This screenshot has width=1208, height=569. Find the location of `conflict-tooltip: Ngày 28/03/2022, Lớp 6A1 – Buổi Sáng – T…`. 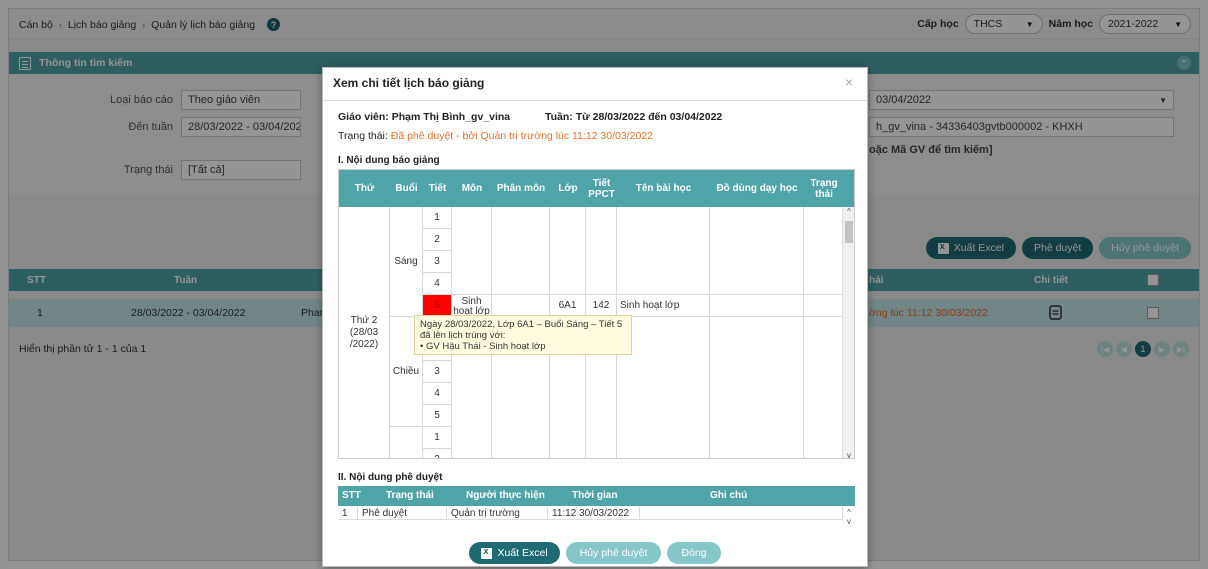

conflict-tooltip: Ngày 28/03/2022, Lớp 6A1 – Buổi Sáng – T… is located at coordinates (523, 335).